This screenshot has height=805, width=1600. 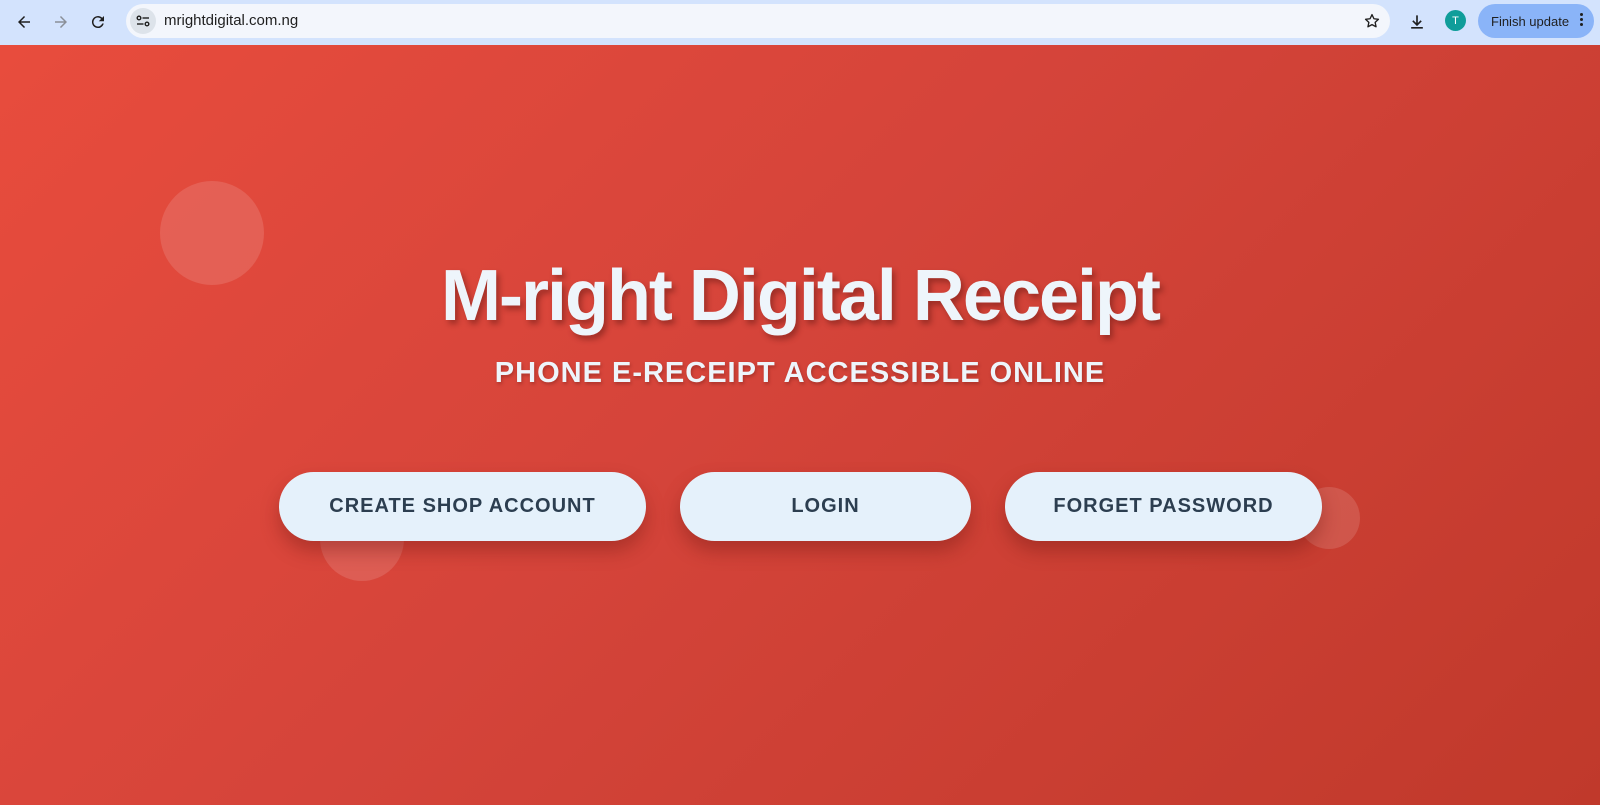 I want to click on finish-update-button: Finish update, so click(x=1536, y=21).